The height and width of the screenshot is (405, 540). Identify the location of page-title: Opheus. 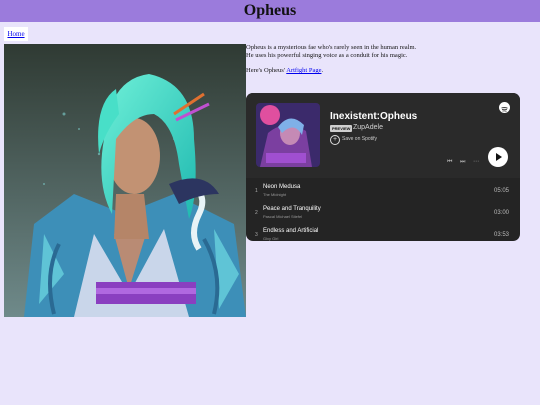
(270, 10).